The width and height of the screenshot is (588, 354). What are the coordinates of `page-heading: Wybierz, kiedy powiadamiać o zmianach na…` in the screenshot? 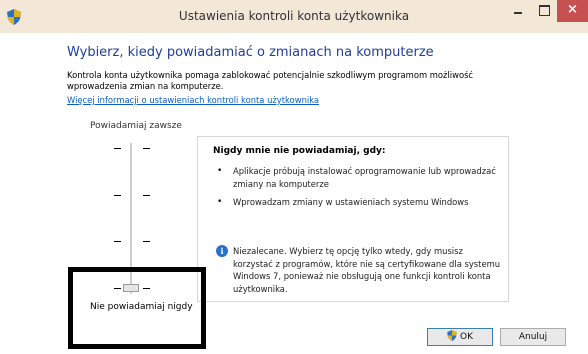 It's located at (250, 52).